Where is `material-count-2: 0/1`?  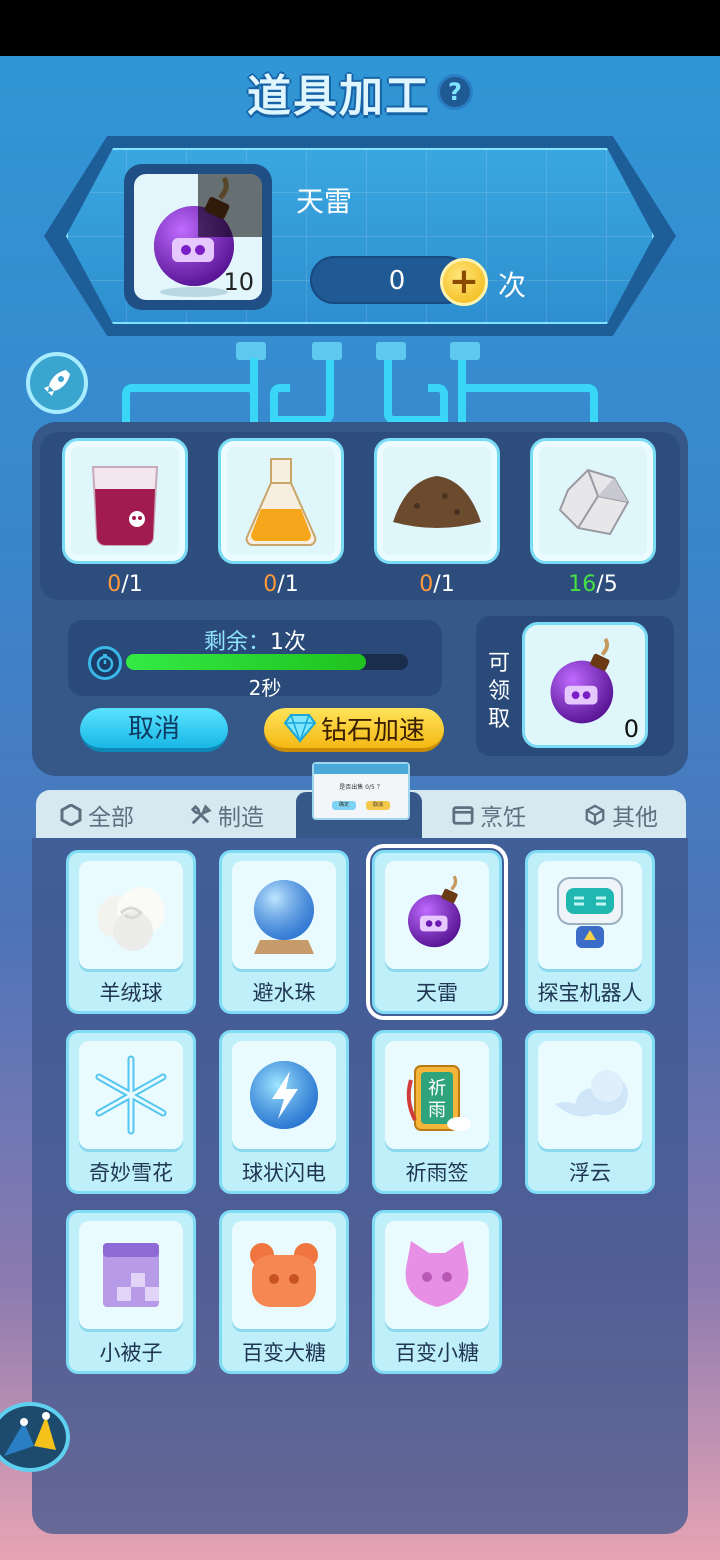
material-count-2: 0/1 is located at coordinates (281, 584).